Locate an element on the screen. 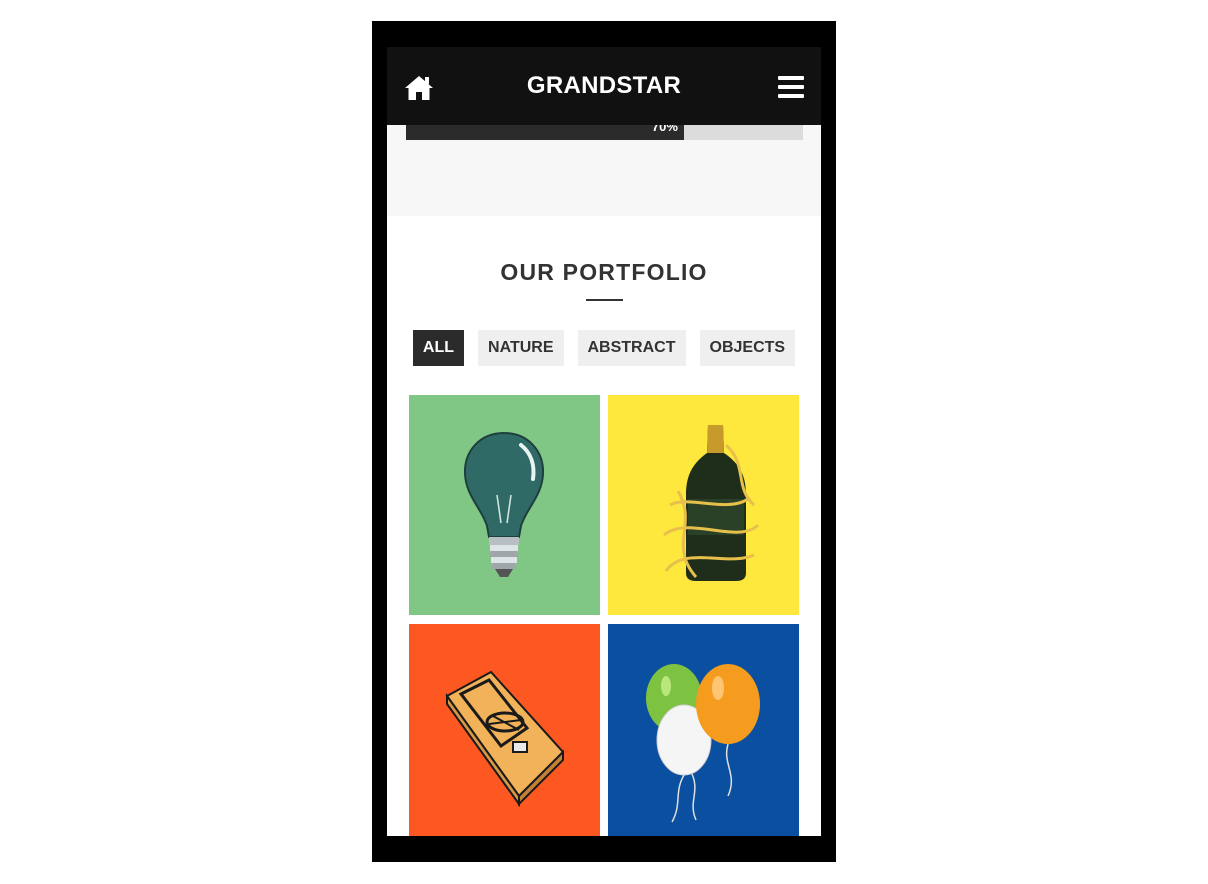 The width and height of the screenshot is (1208, 884). filter-all: ALL is located at coordinates (438, 348).